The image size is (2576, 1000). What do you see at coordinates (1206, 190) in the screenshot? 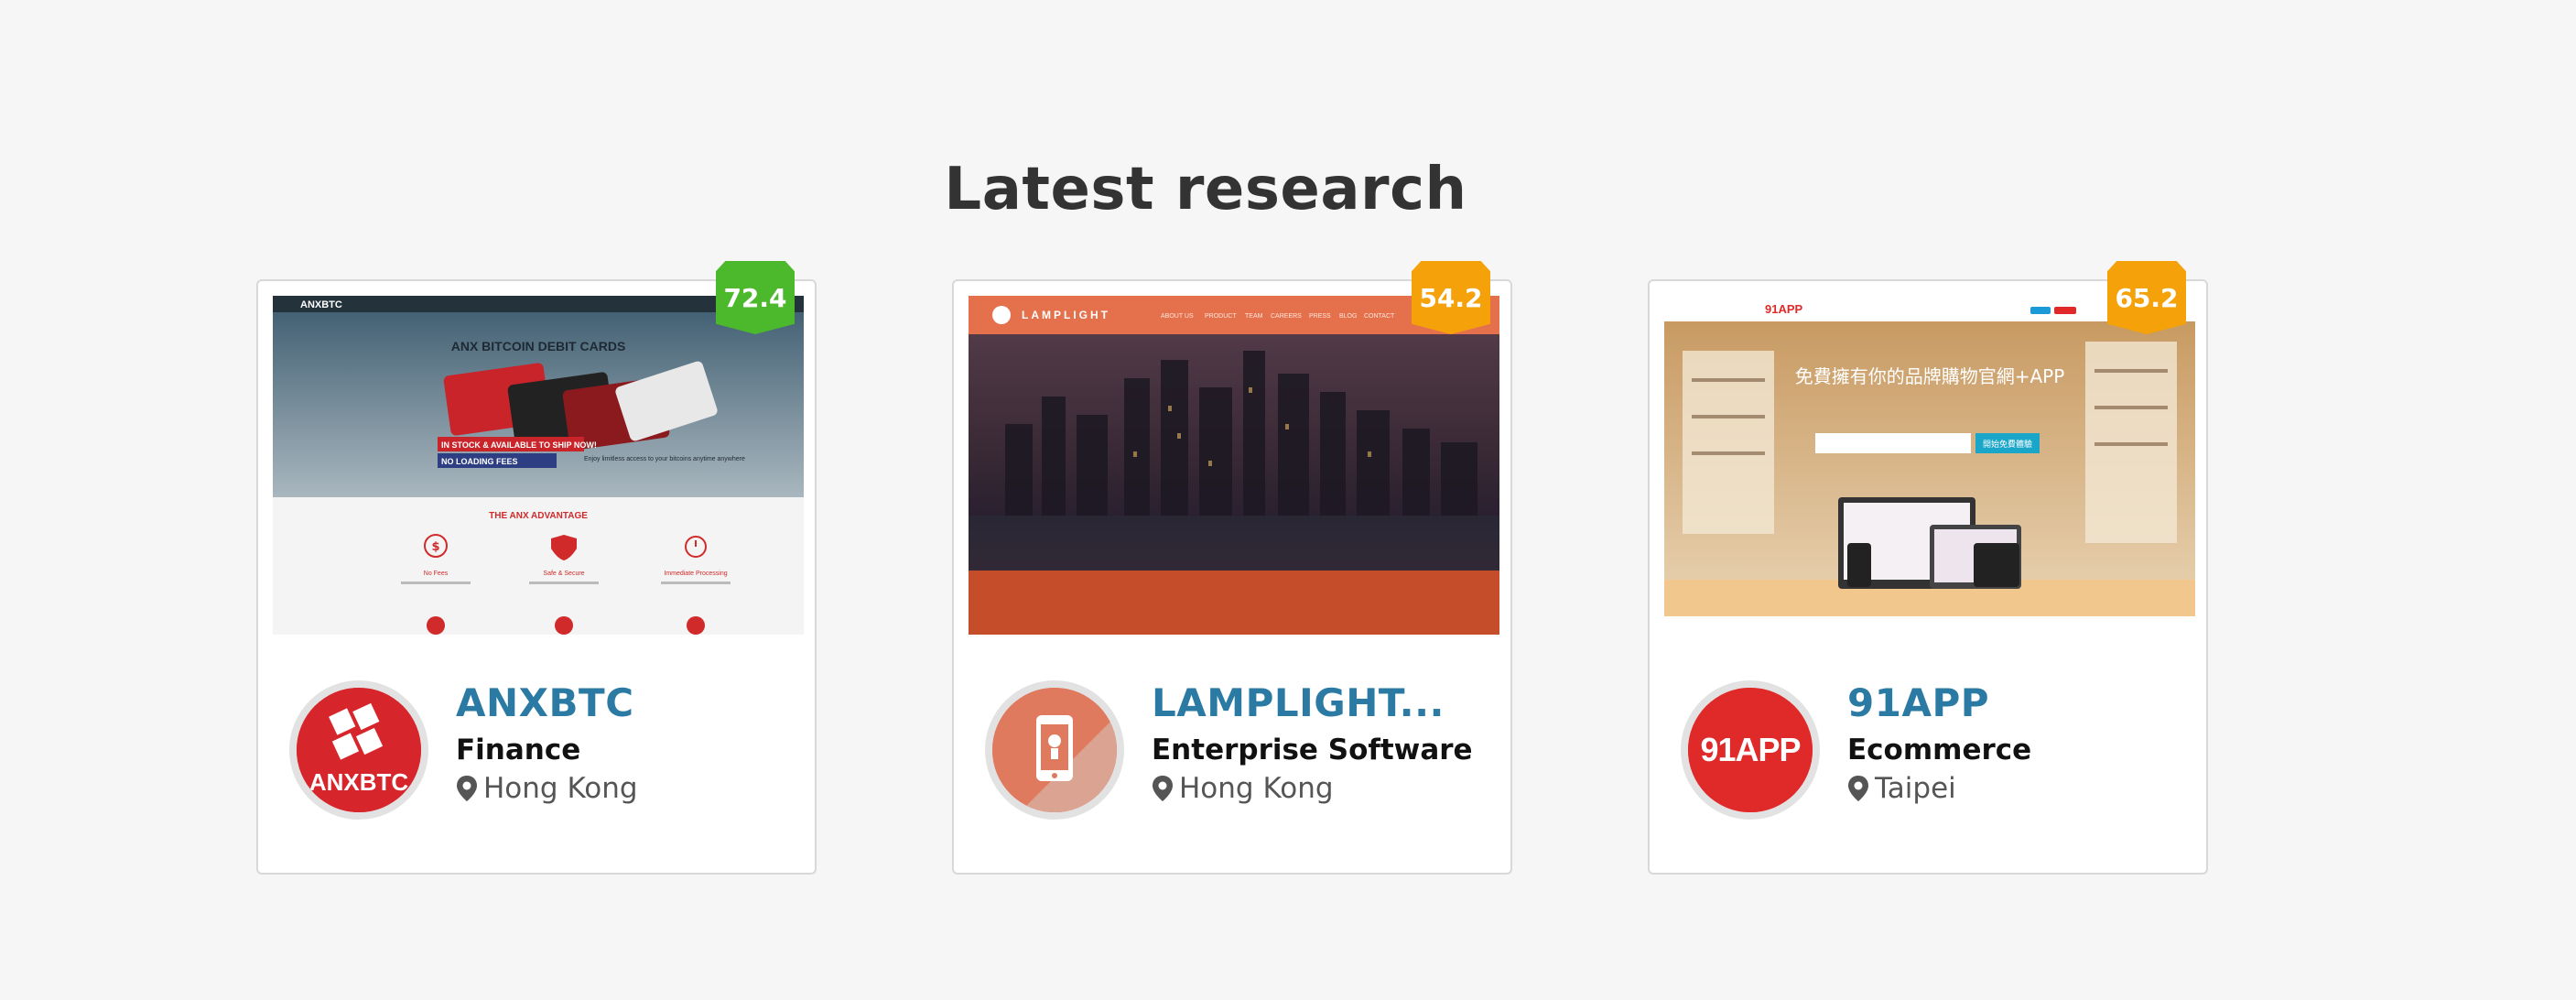
I see `section-title: Latest research` at bounding box center [1206, 190].